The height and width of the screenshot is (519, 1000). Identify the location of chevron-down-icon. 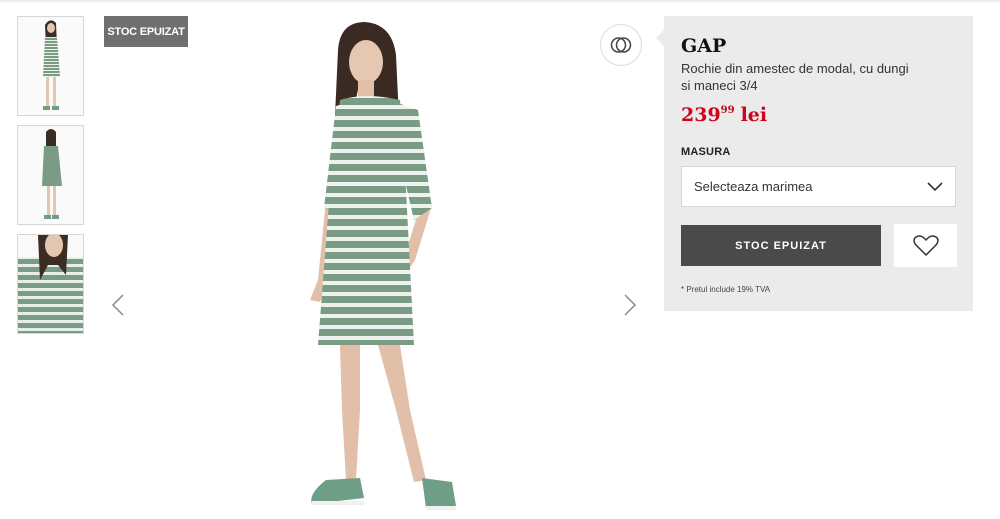
(935, 186).